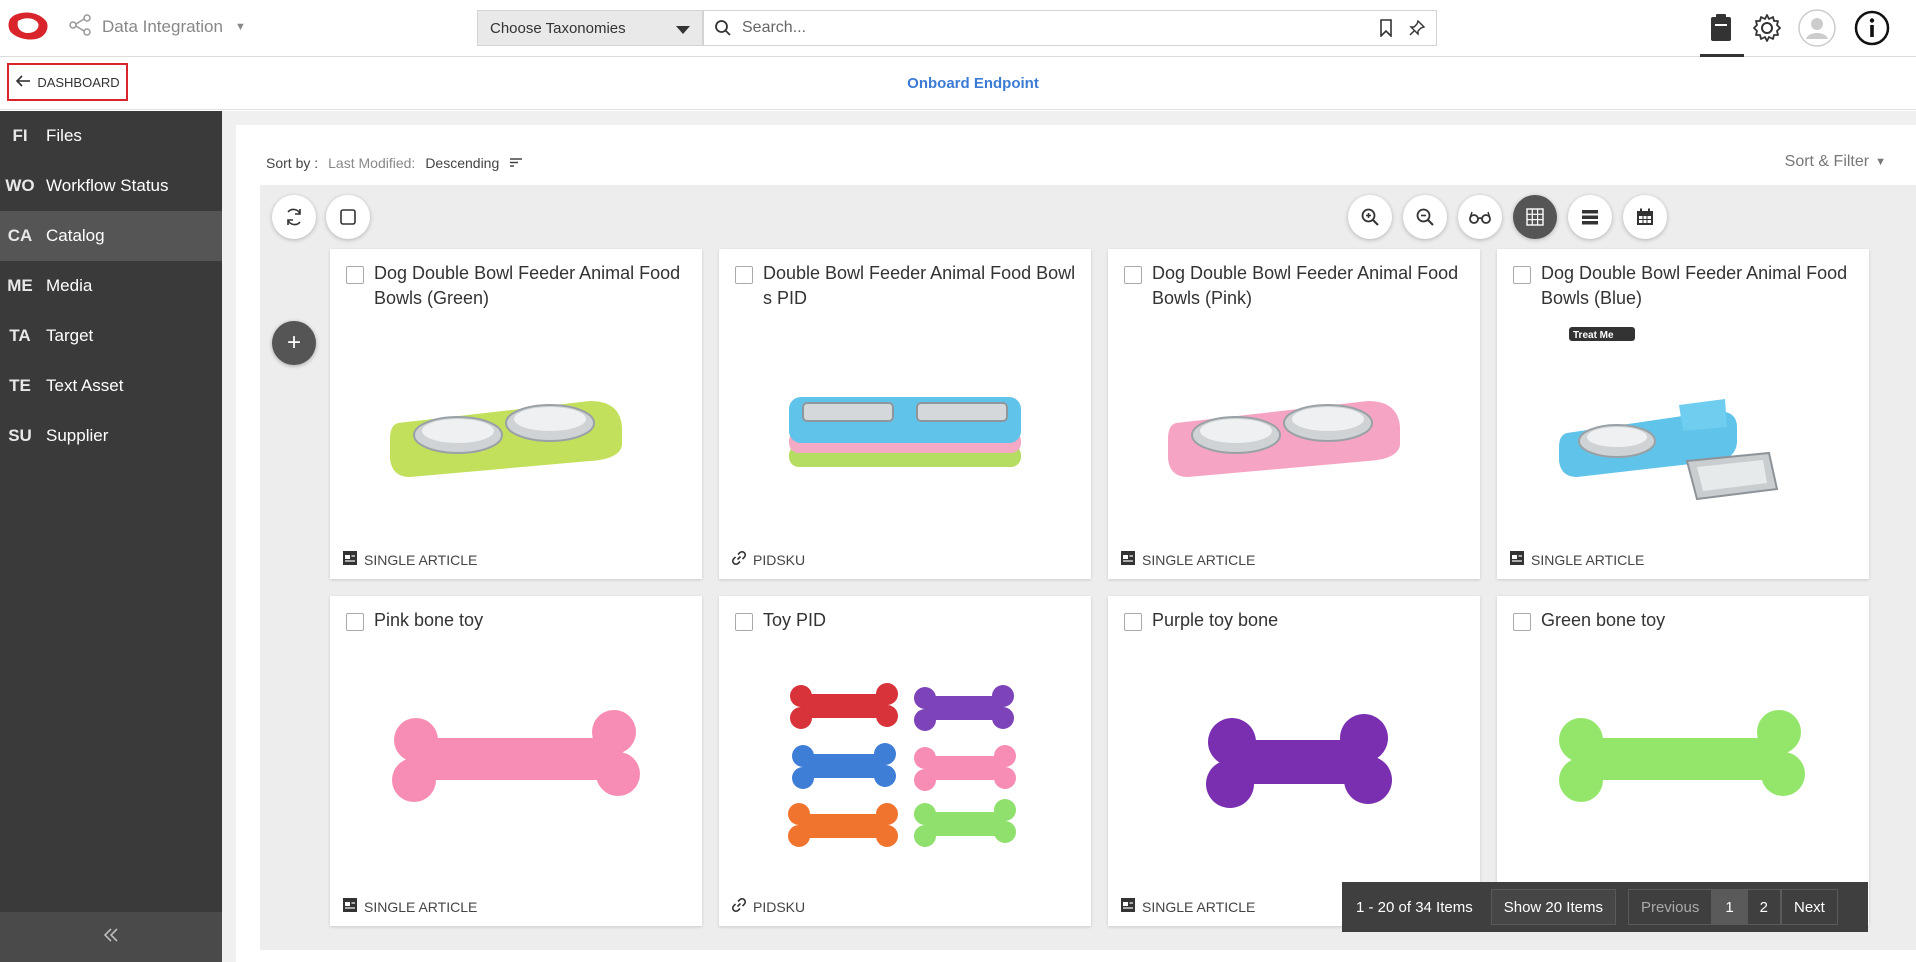  I want to click on item-type-label: PIDSKU, so click(779, 906).